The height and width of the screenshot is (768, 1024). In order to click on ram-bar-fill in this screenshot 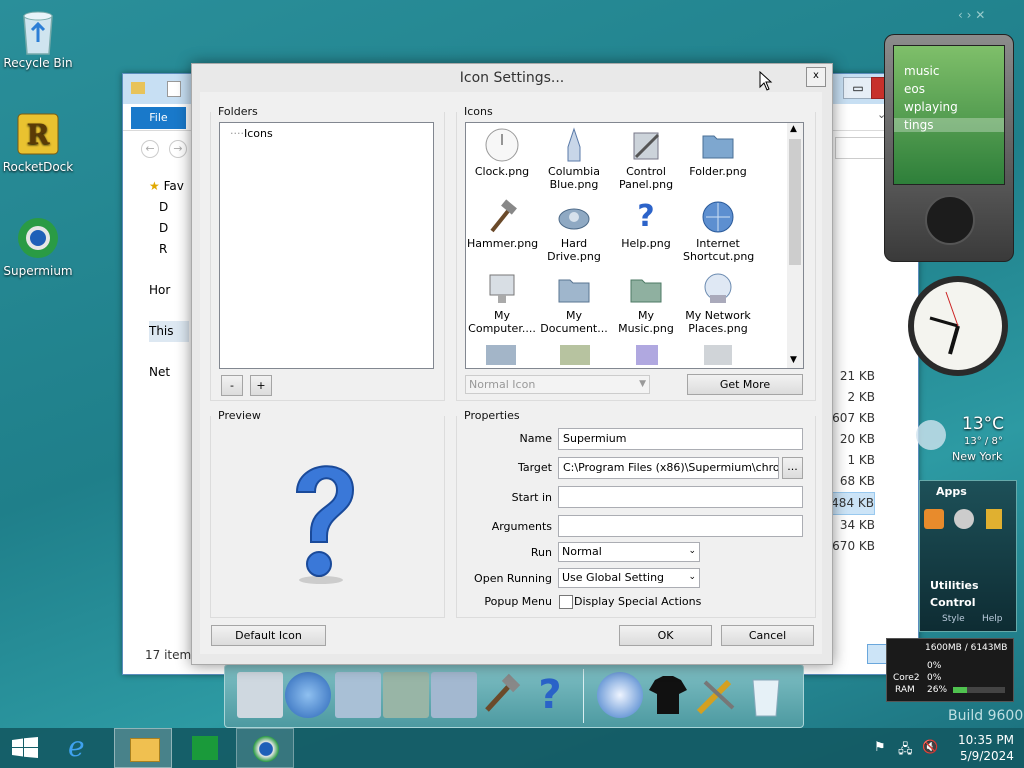, I will do `click(960, 690)`.